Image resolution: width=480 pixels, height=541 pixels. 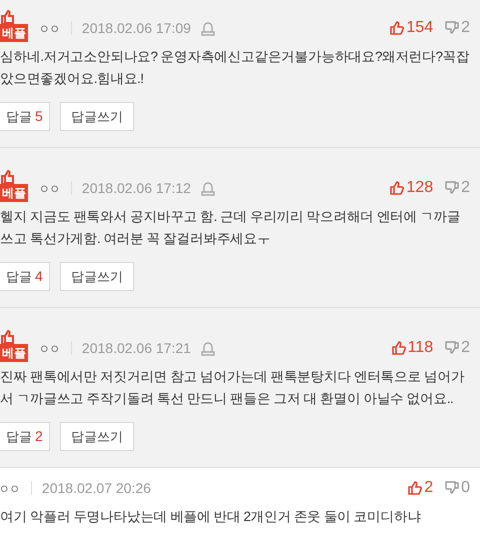 What do you see at coordinates (412, 188) in the screenshot?
I see `like-button: 128` at bounding box center [412, 188].